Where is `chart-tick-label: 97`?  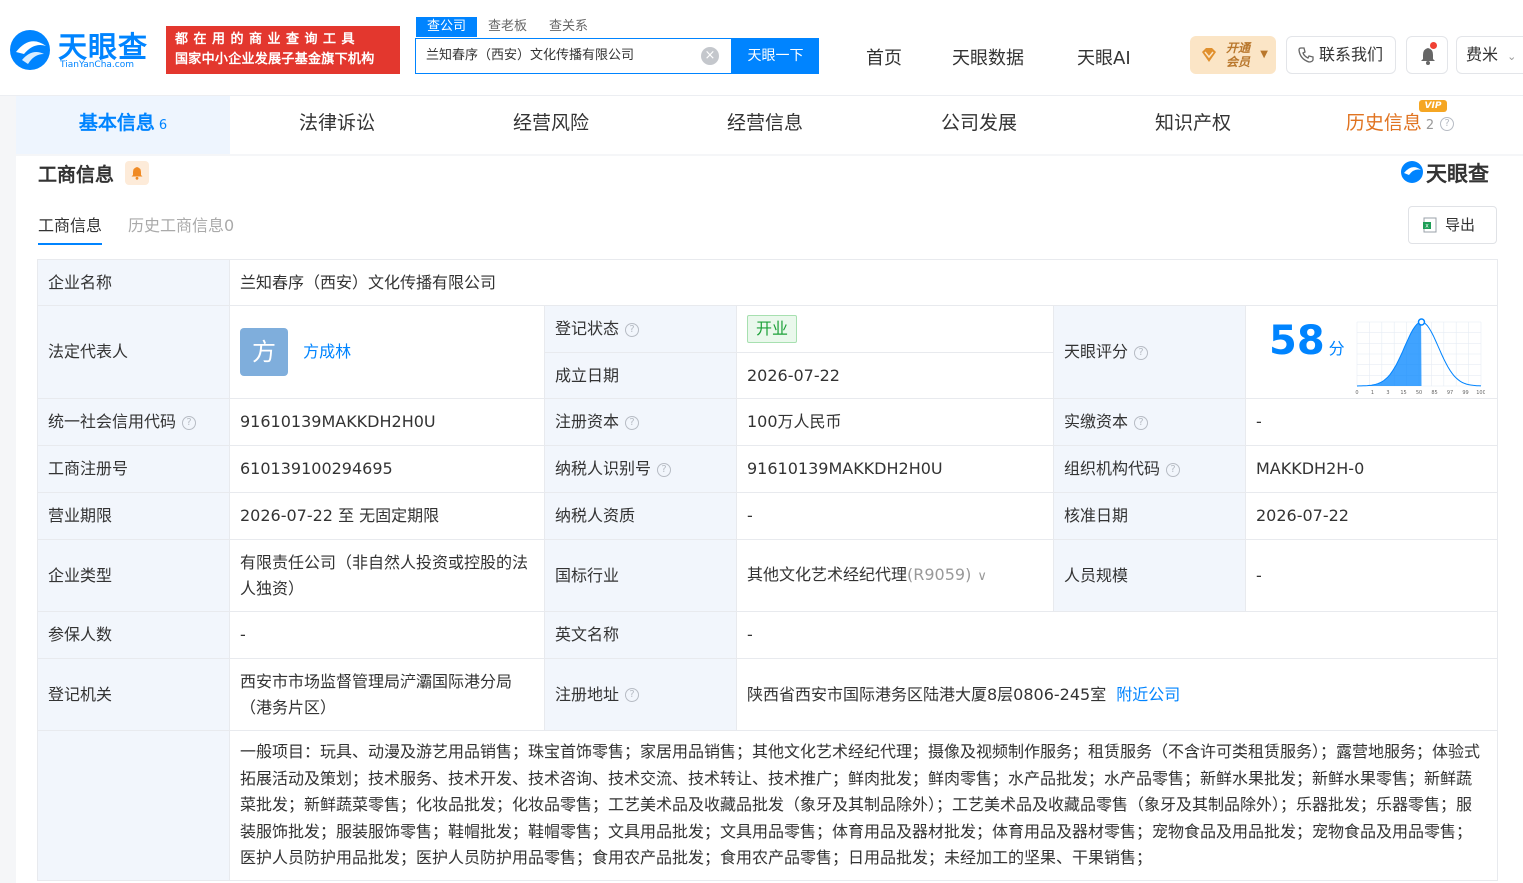
chart-tick-label: 97 is located at coordinates (1450, 393).